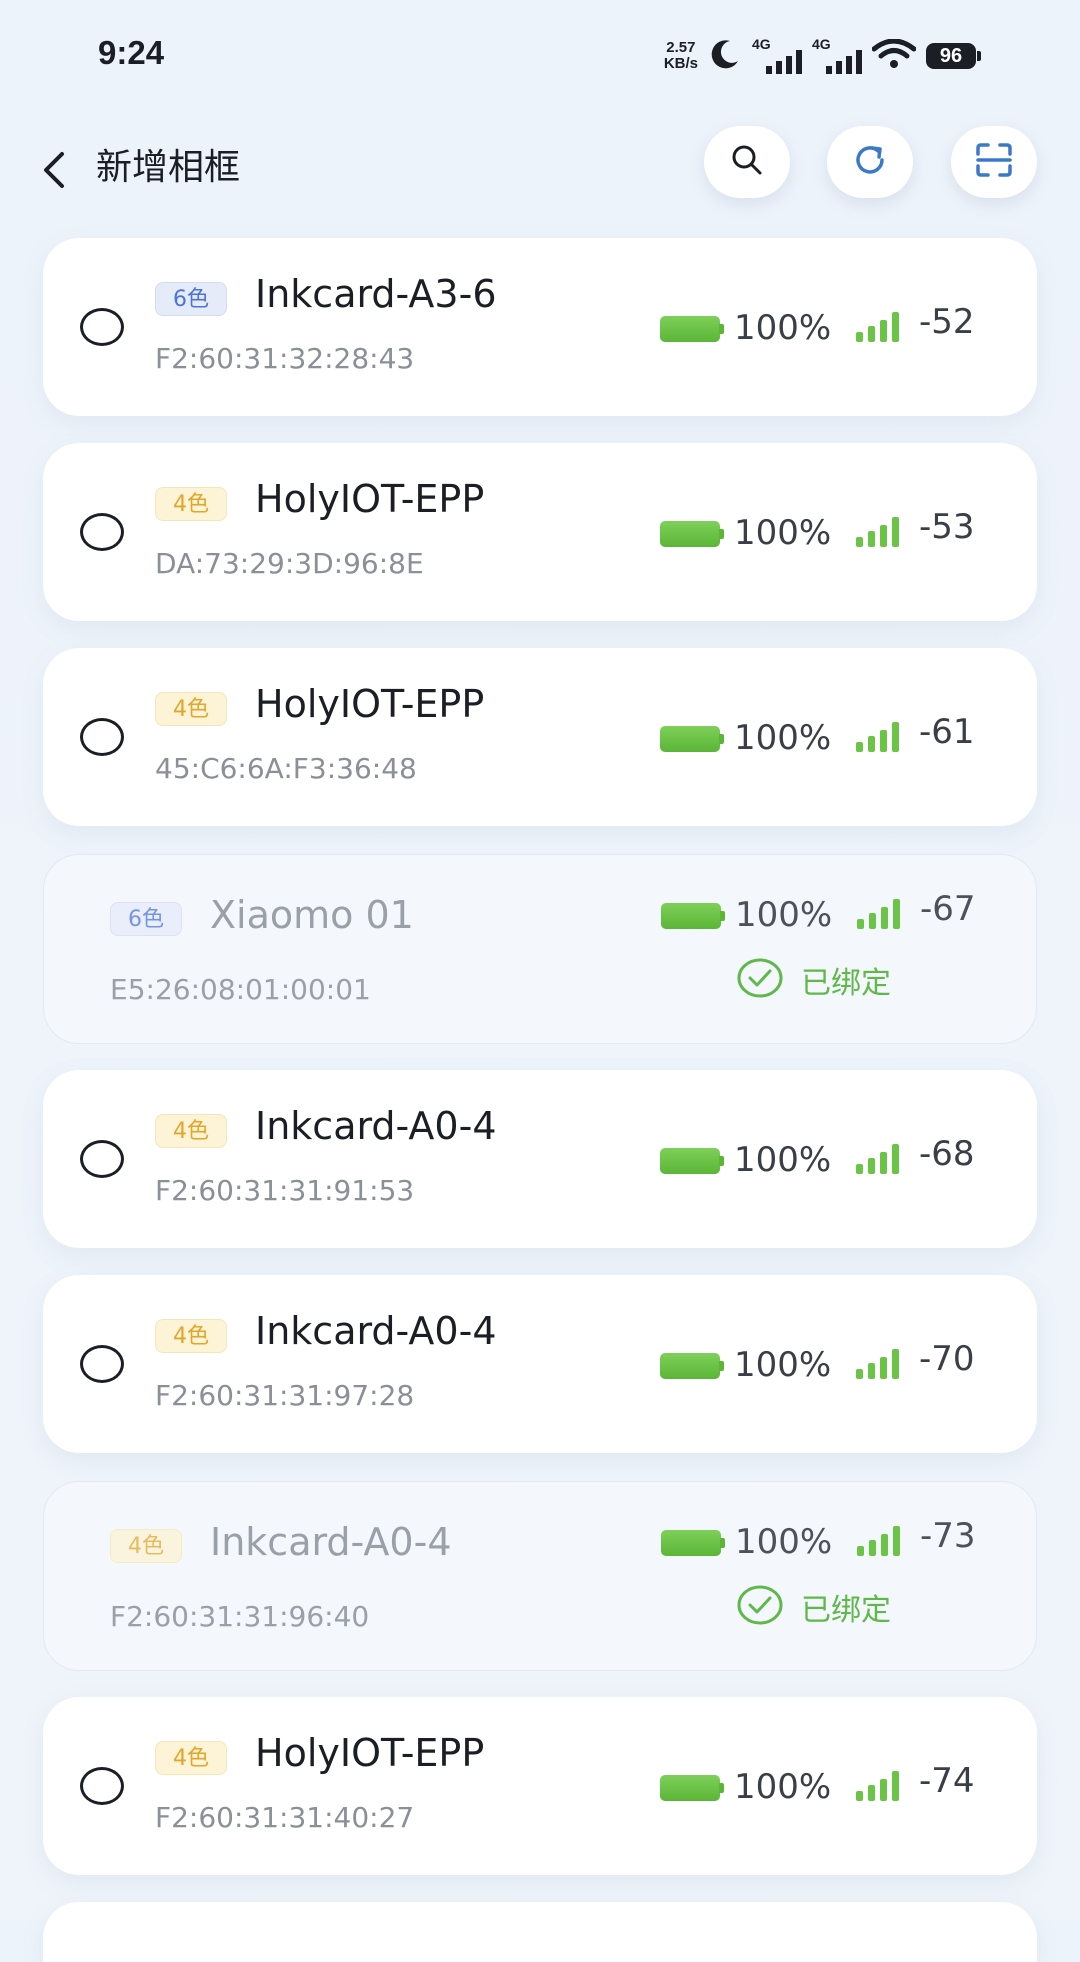 The image size is (1080, 1962). What do you see at coordinates (376, 294) in the screenshot?
I see `device-name: Inkcard-A3-6` at bounding box center [376, 294].